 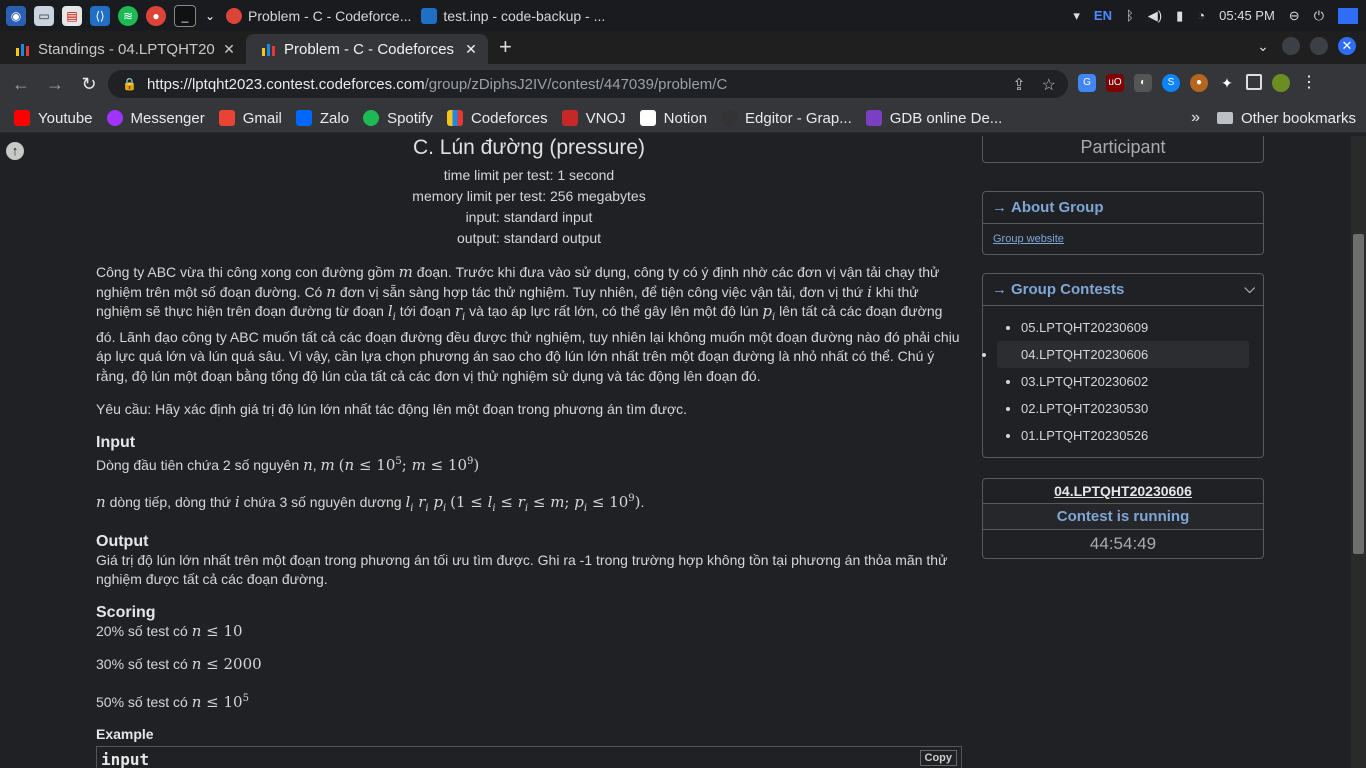 What do you see at coordinates (1123, 491) in the screenshot?
I see `running-contest-link: 04.LPTQHT20230606` at bounding box center [1123, 491].